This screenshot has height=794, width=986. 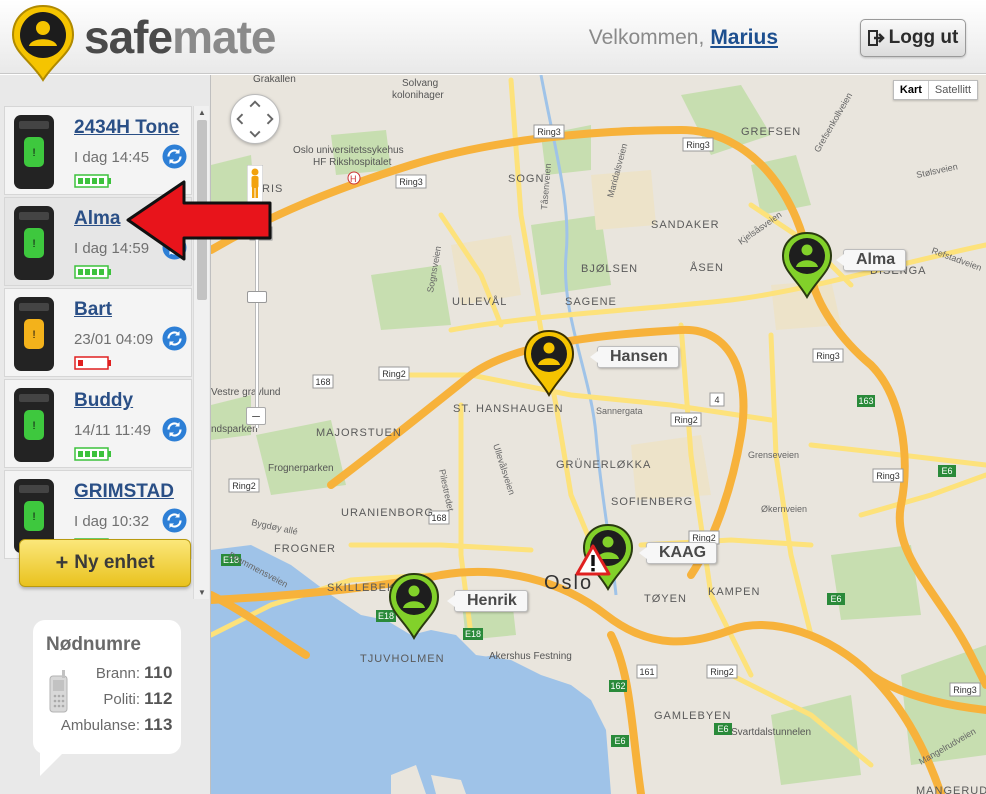 I want to click on place-label: Solvang, so click(x=420, y=83).